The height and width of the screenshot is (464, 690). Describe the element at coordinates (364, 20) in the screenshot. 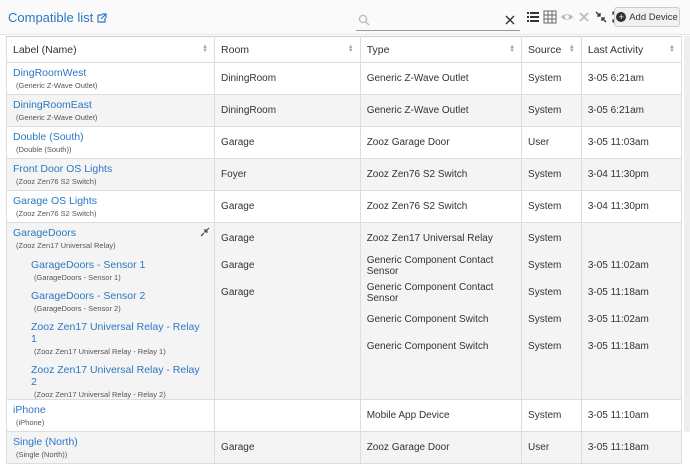

I see `search-icon` at that location.